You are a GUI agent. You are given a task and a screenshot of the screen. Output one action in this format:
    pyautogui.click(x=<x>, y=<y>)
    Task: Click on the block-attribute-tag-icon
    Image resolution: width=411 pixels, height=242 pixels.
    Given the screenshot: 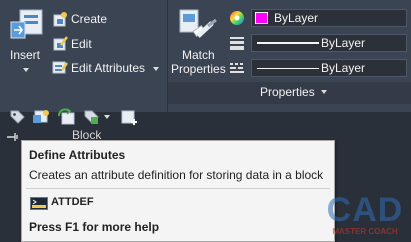 What is the action you would take?
    pyautogui.click(x=92, y=117)
    